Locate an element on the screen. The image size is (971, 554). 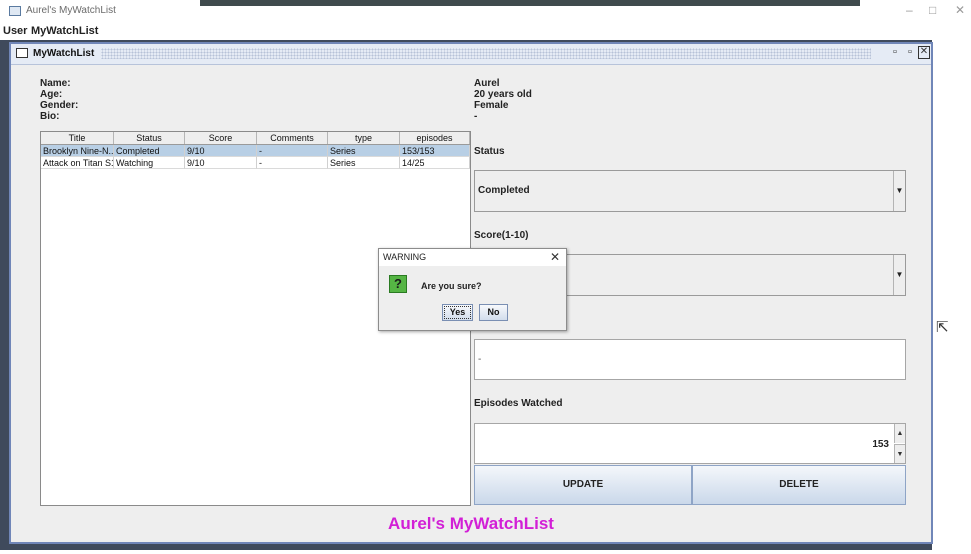
score-label: Score(1-10) is located at coordinates (501, 235).